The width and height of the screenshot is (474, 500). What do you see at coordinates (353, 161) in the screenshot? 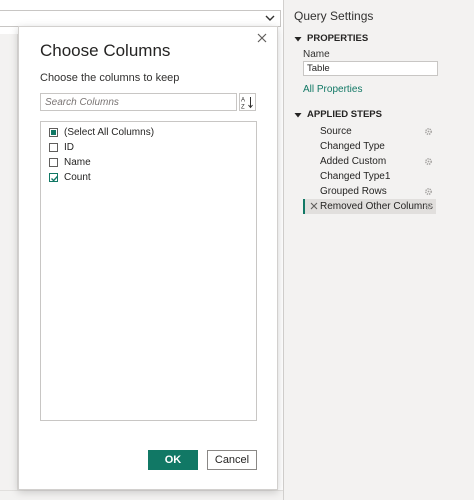
I see `step-label: Added Custom` at bounding box center [353, 161].